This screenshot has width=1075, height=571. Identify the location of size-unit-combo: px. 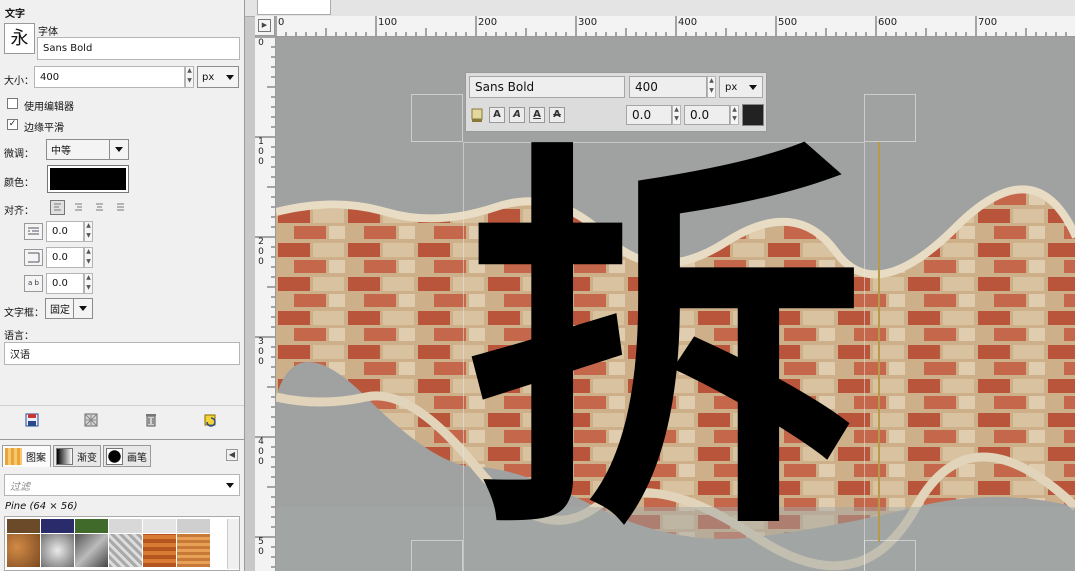
(218, 77).